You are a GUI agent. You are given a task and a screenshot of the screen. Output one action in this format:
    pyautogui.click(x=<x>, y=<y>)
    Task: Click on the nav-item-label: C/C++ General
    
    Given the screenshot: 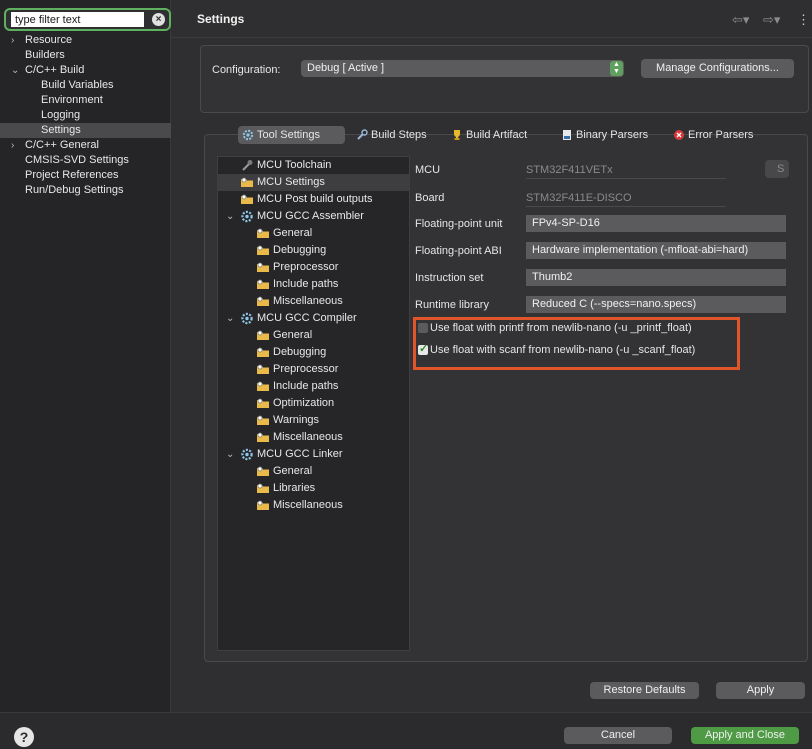 What is the action you would take?
    pyautogui.click(x=62, y=145)
    